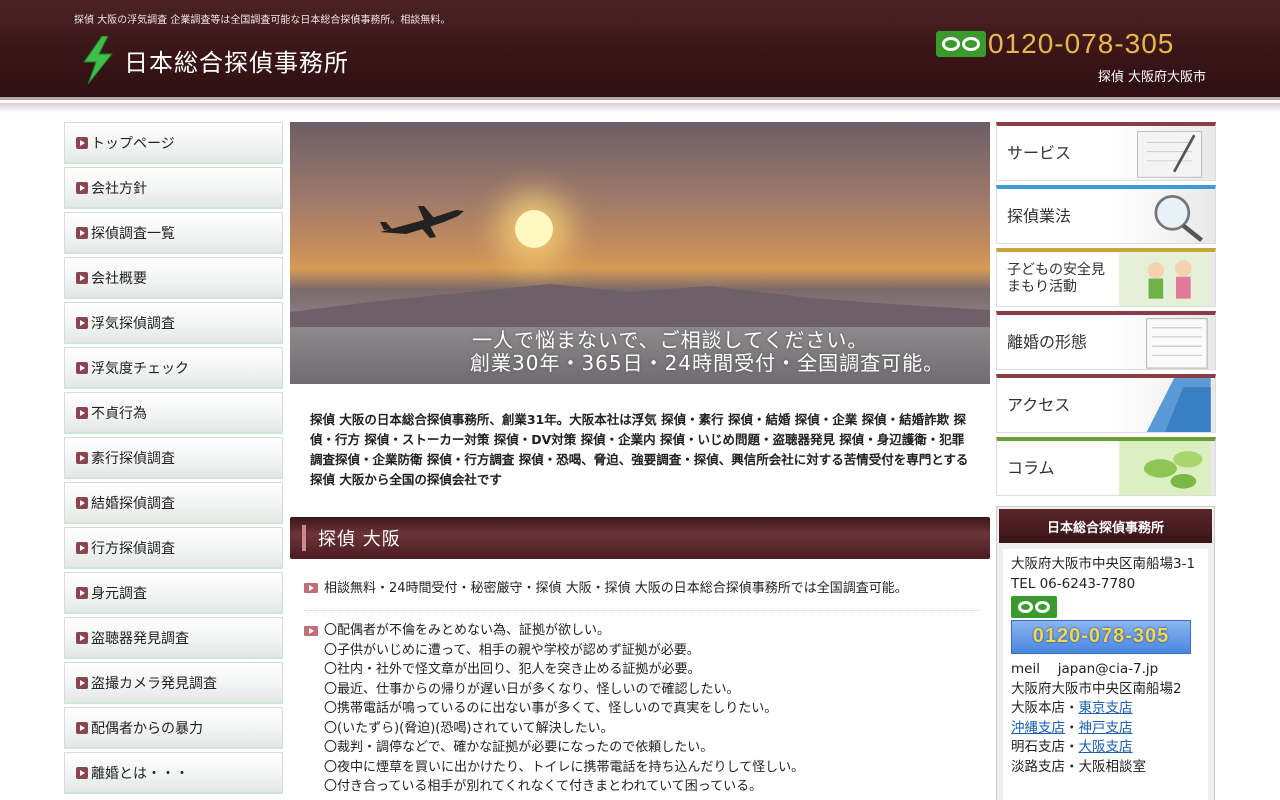 This screenshot has height=800, width=1280. I want to click on magnifier-icon, so click(1179, 218).